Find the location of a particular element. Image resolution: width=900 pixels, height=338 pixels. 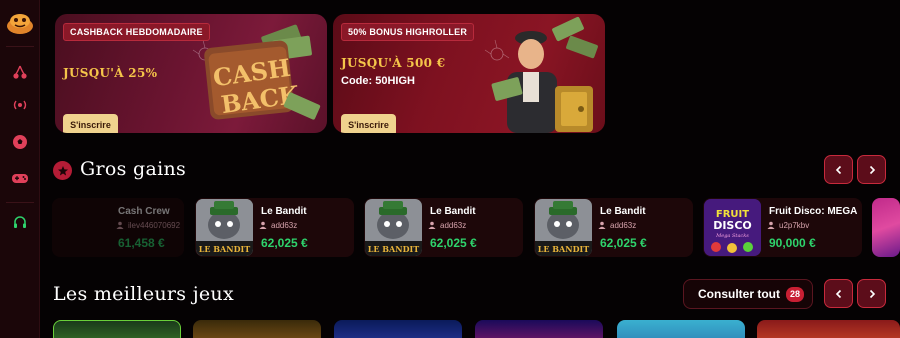

win-card-partial is located at coordinates (886, 227).